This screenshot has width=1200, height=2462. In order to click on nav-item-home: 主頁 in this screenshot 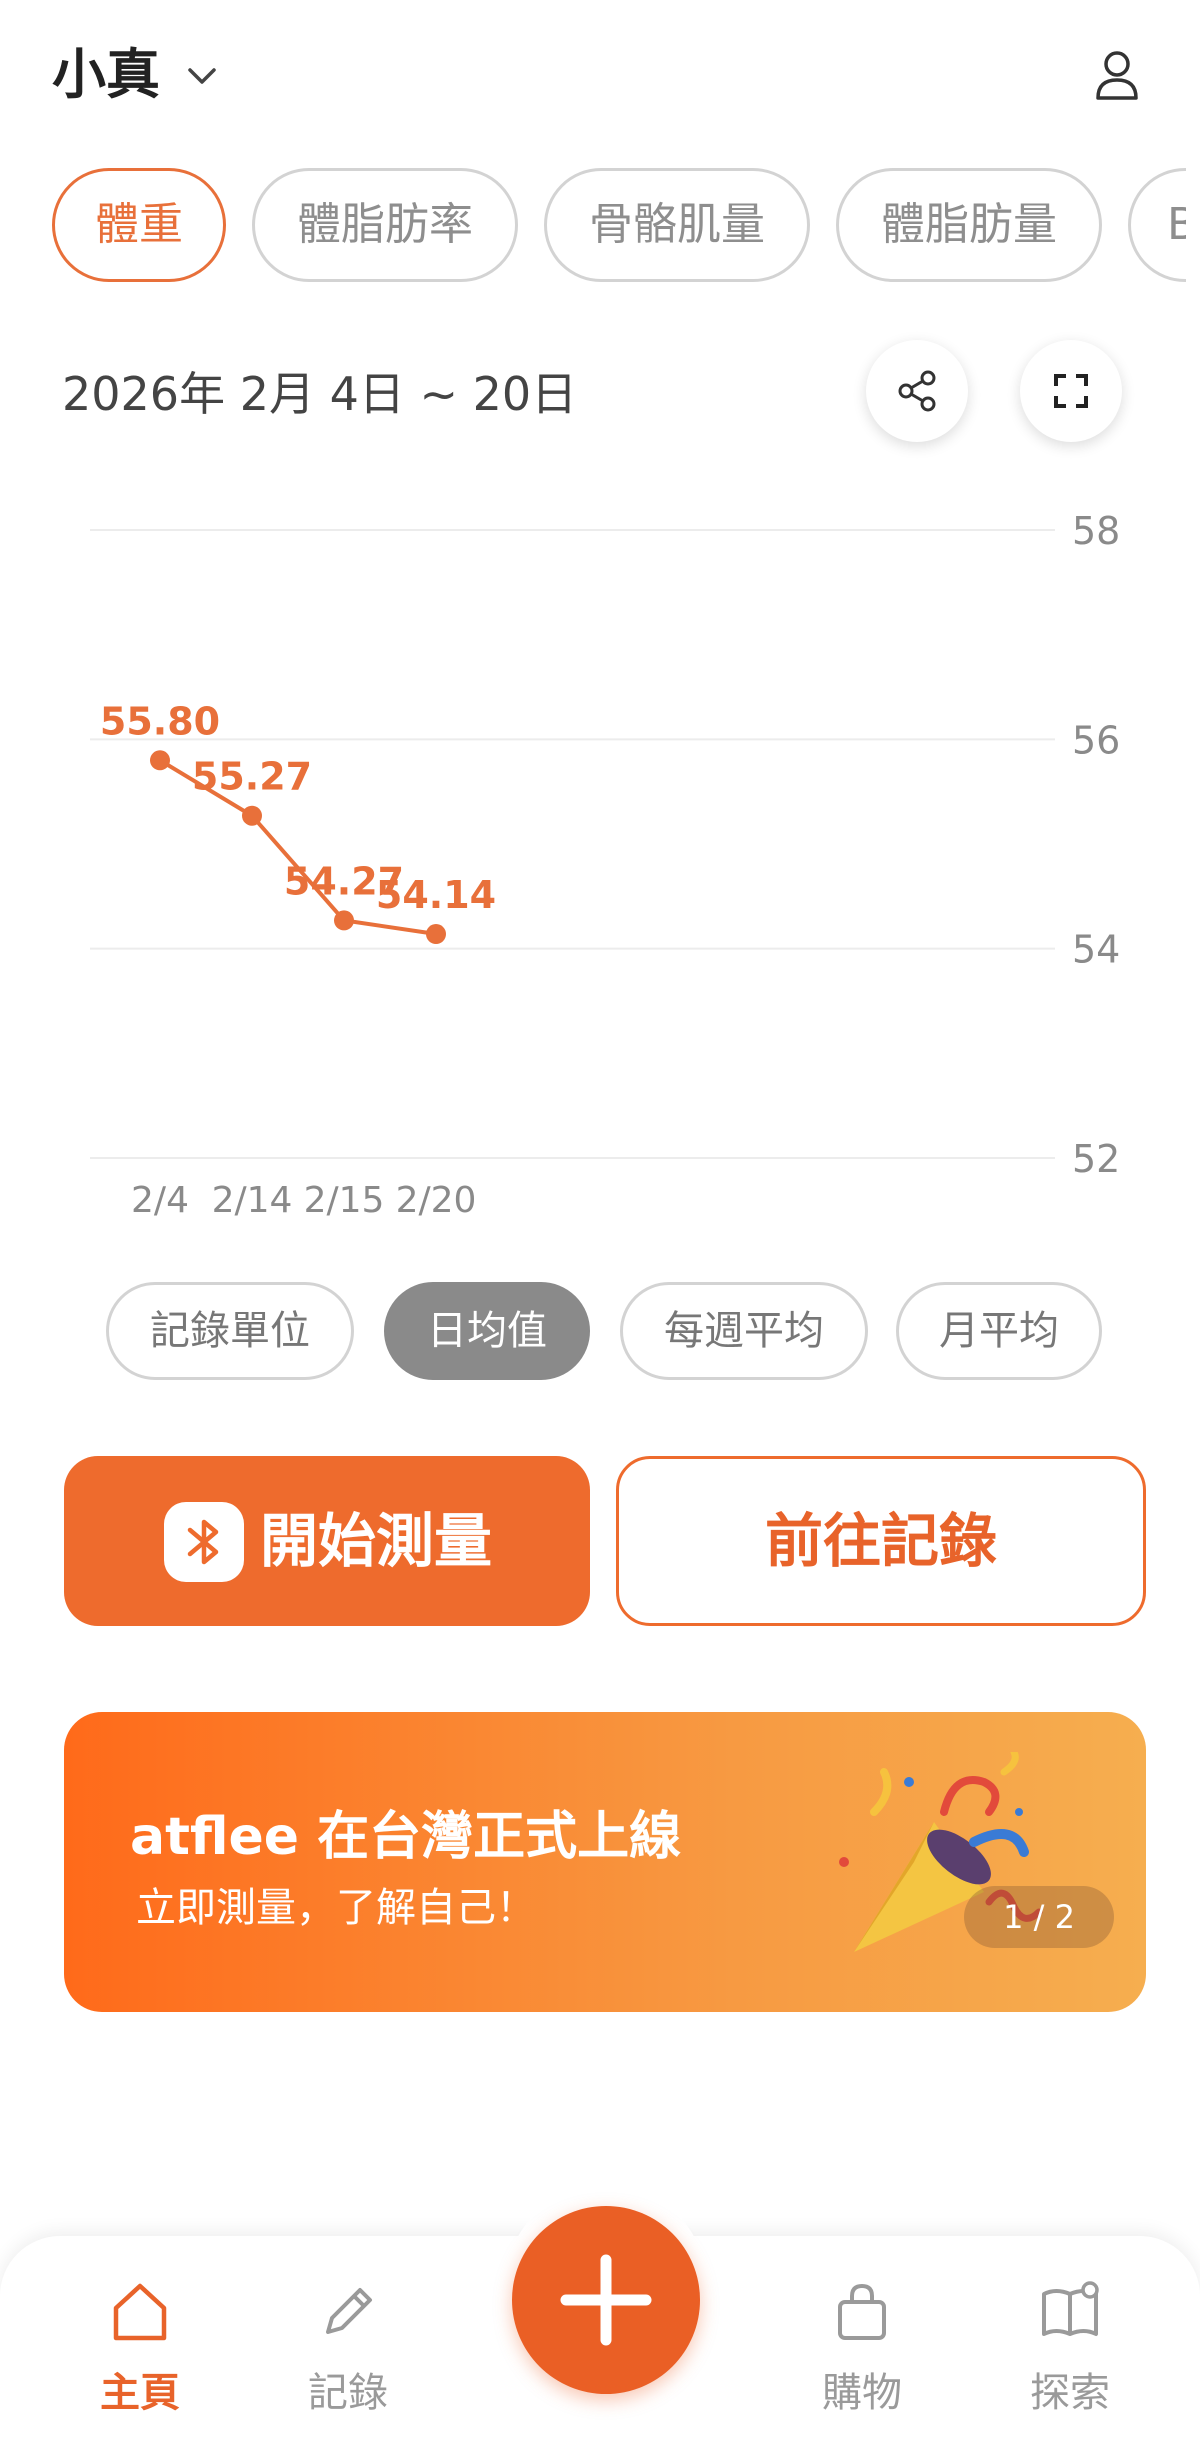, I will do `click(140, 2358)`.